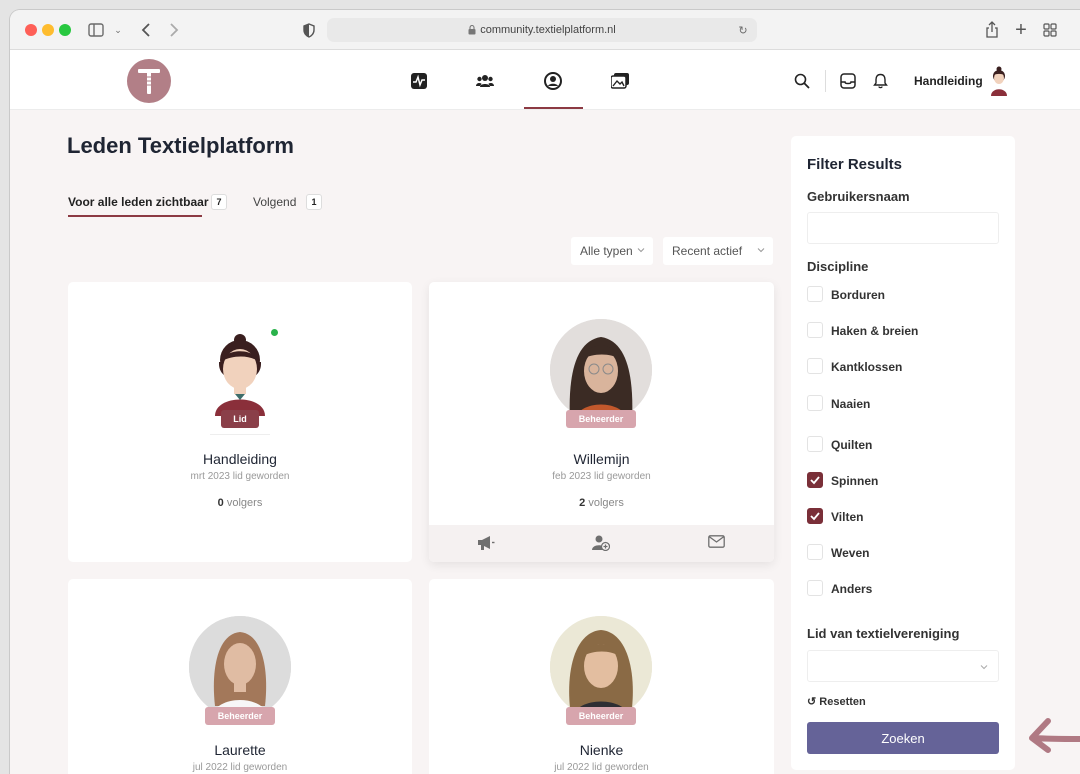  Describe the element at coordinates (716, 544) in the screenshot. I see `mail-icon` at that location.